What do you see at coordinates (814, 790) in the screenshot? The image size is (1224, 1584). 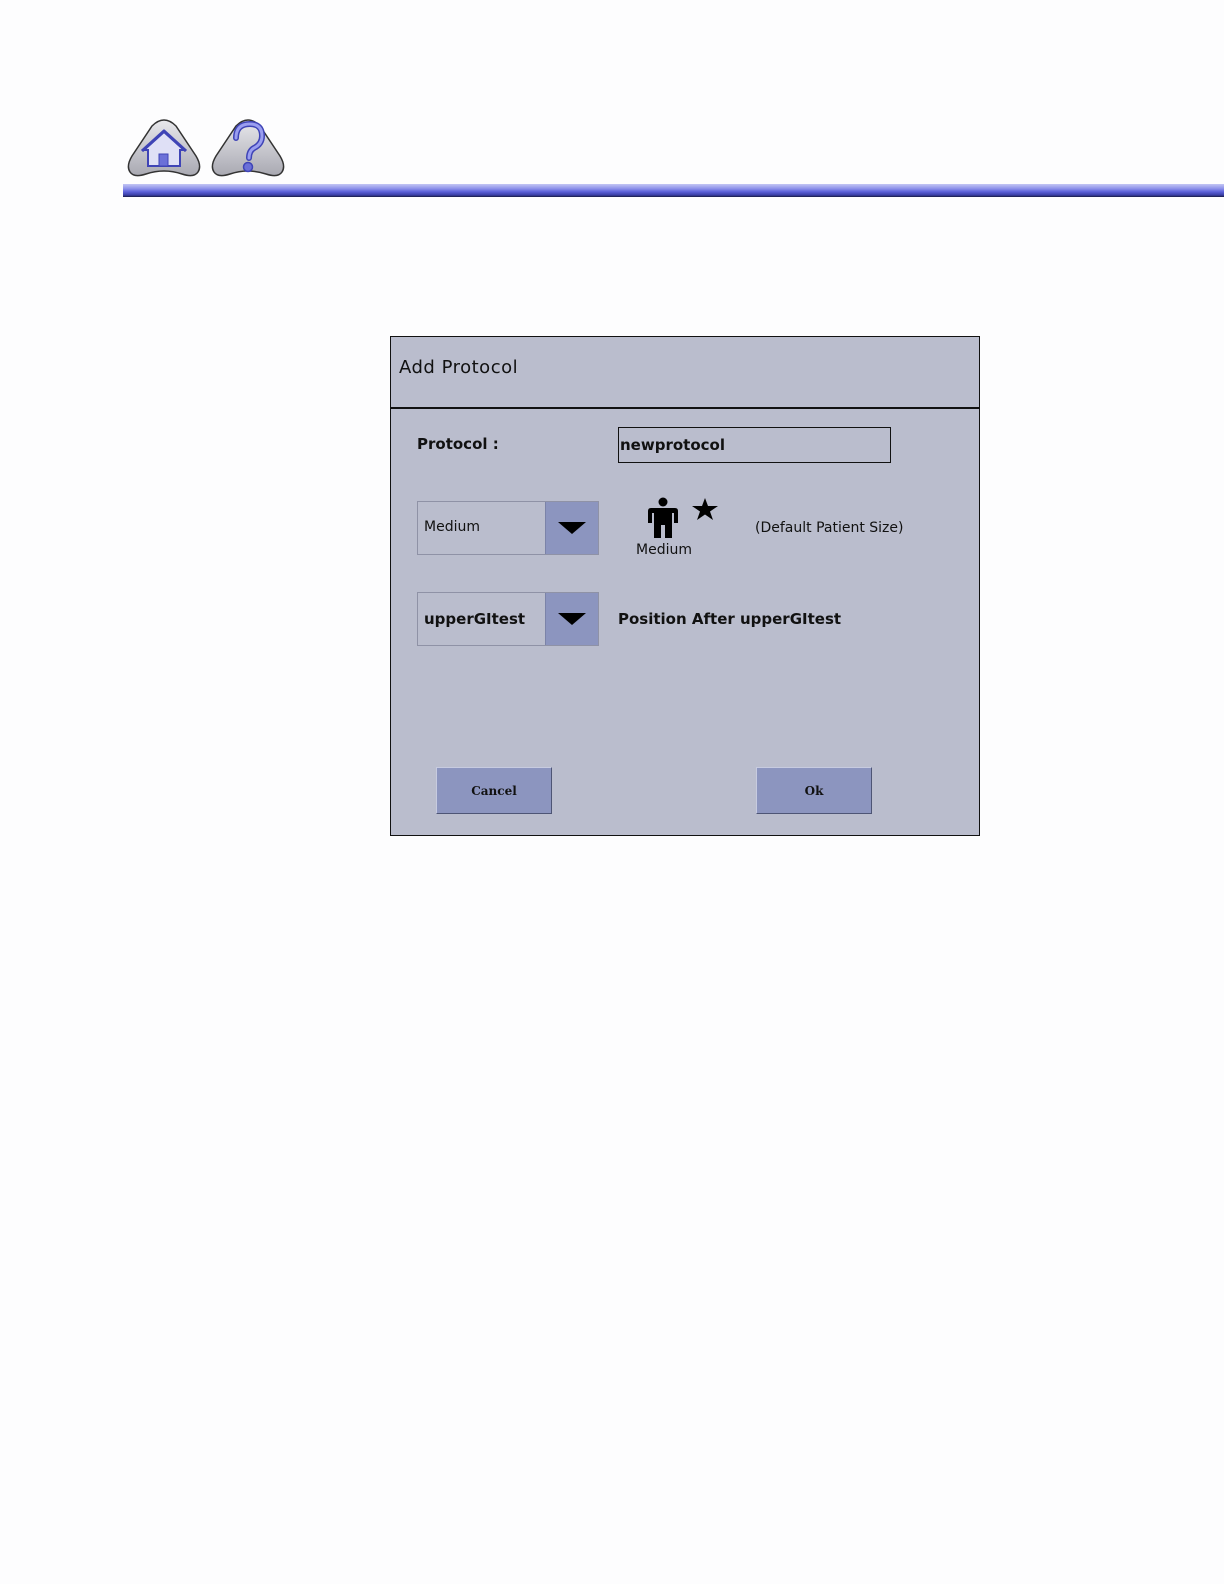 I see `ok-button: Ok` at bounding box center [814, 790].